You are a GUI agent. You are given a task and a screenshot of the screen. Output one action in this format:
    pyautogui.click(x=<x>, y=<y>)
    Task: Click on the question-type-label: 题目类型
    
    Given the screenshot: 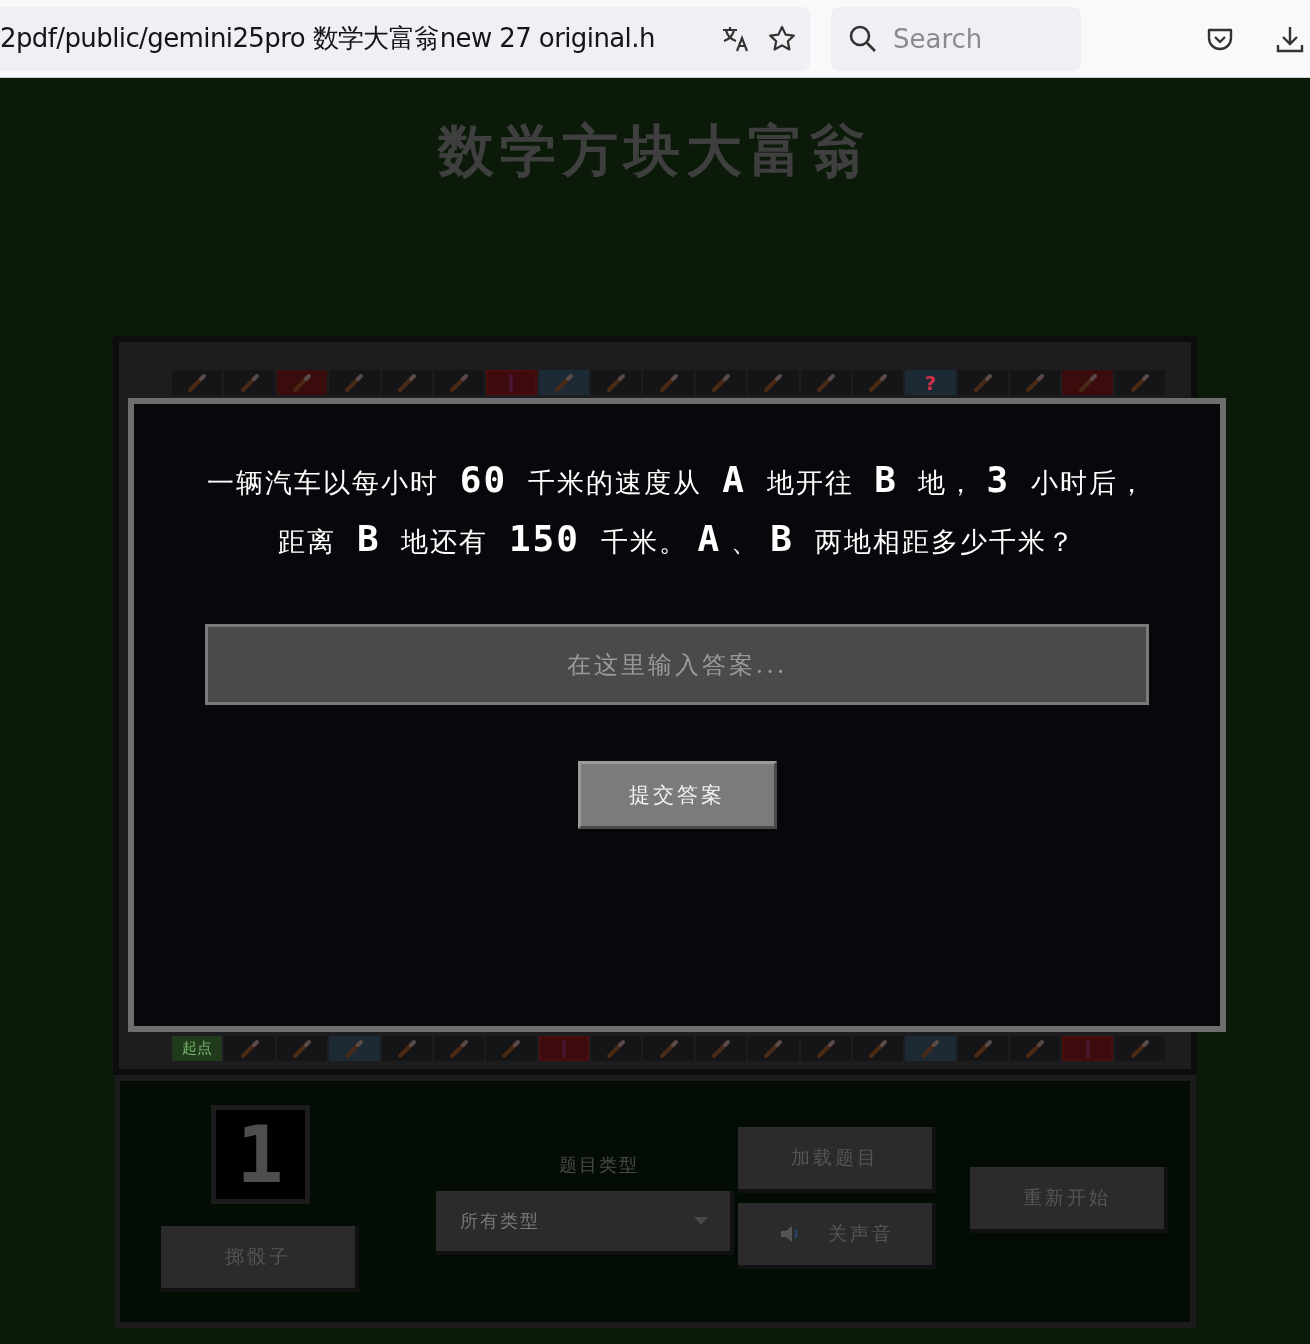 What is the action you would take?
    pyautogui.click(x=599, y=1165)
    